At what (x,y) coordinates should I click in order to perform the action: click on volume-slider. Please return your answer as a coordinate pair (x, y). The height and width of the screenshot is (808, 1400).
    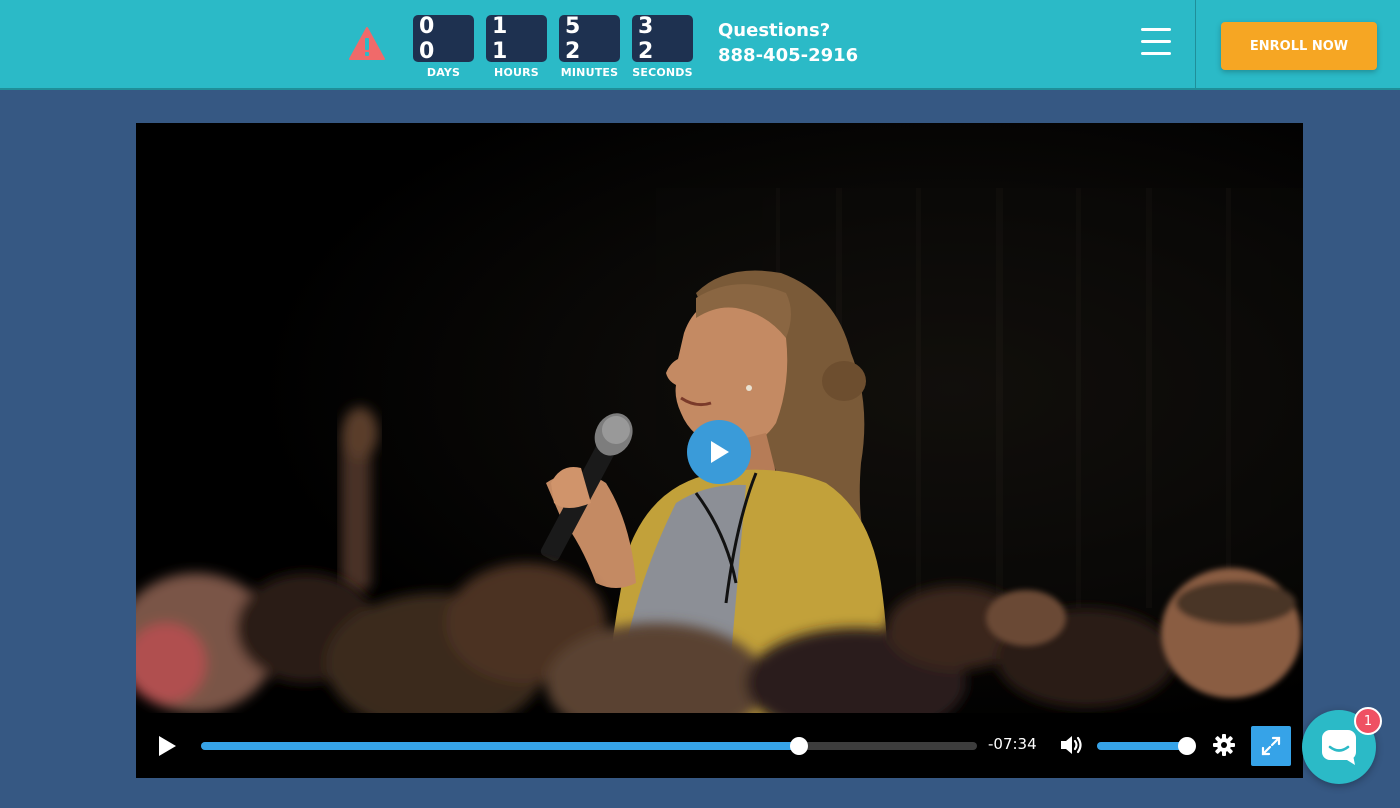
    Looking at the image, I should click on (1146, 746).